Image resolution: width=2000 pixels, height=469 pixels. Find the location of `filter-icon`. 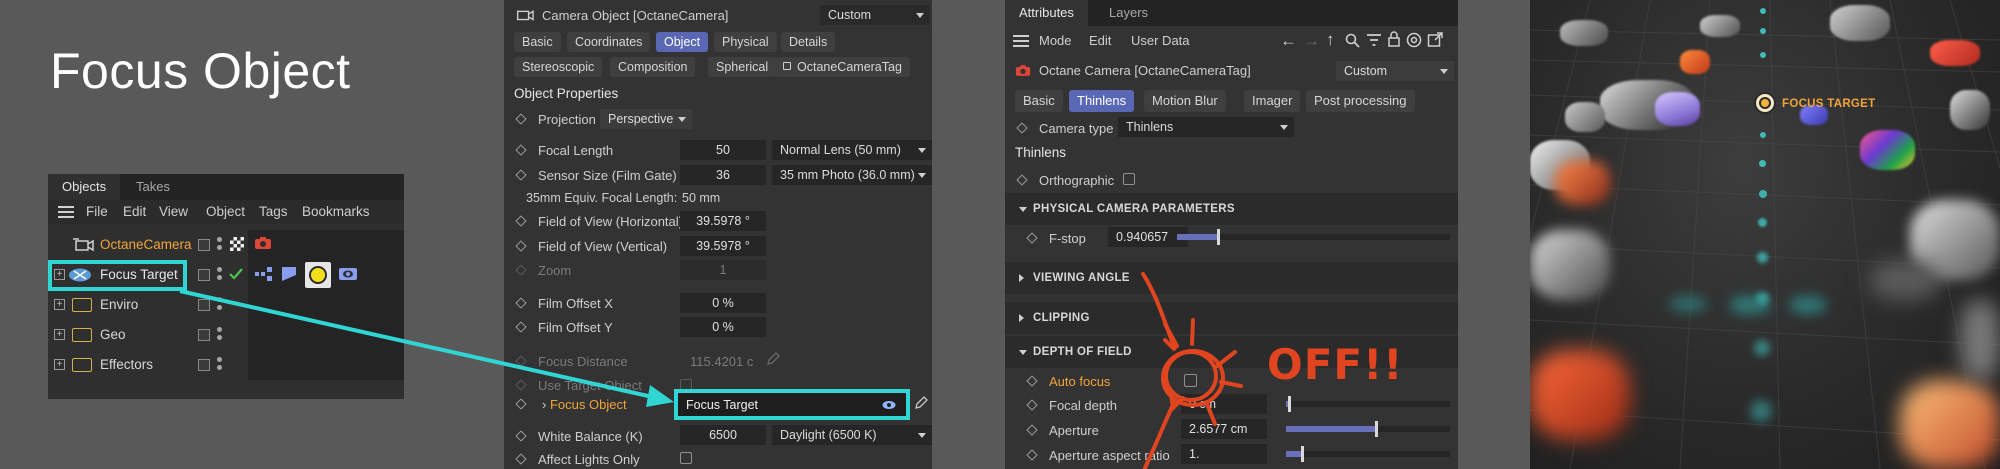

filter-icon is located at coordinates (1374, 40).